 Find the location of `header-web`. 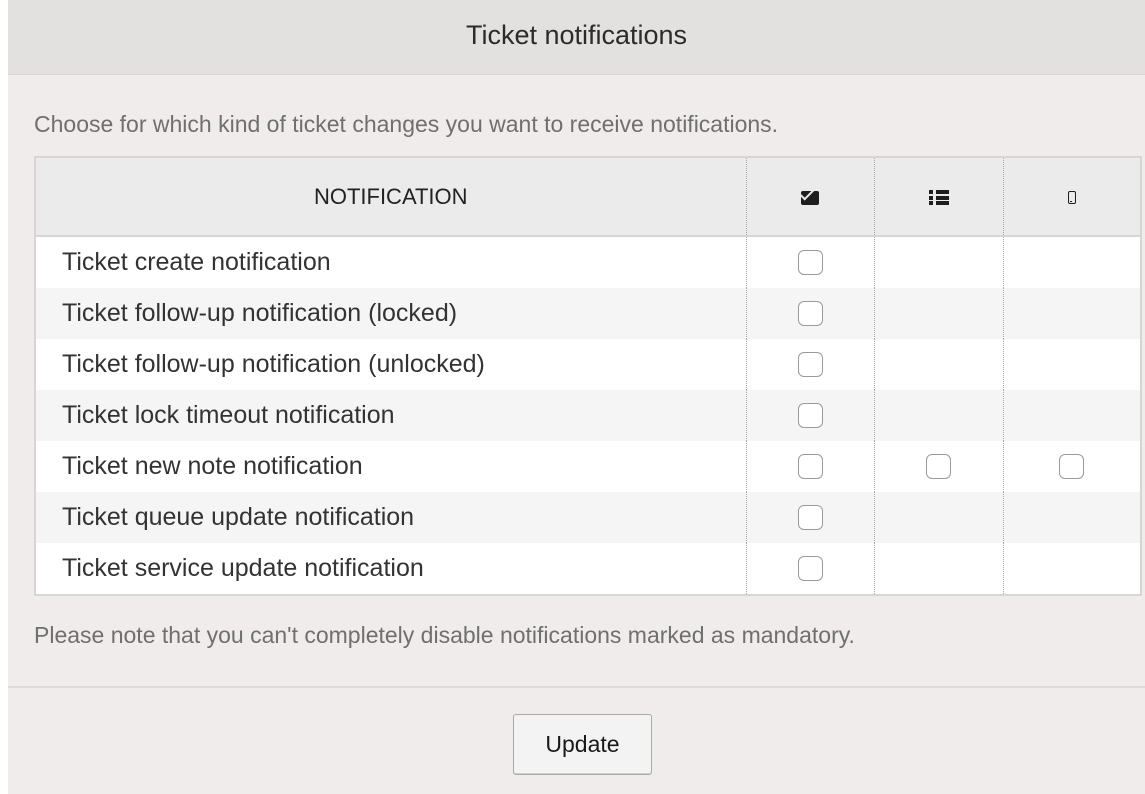

header-web is located at coordinates (938, 197).